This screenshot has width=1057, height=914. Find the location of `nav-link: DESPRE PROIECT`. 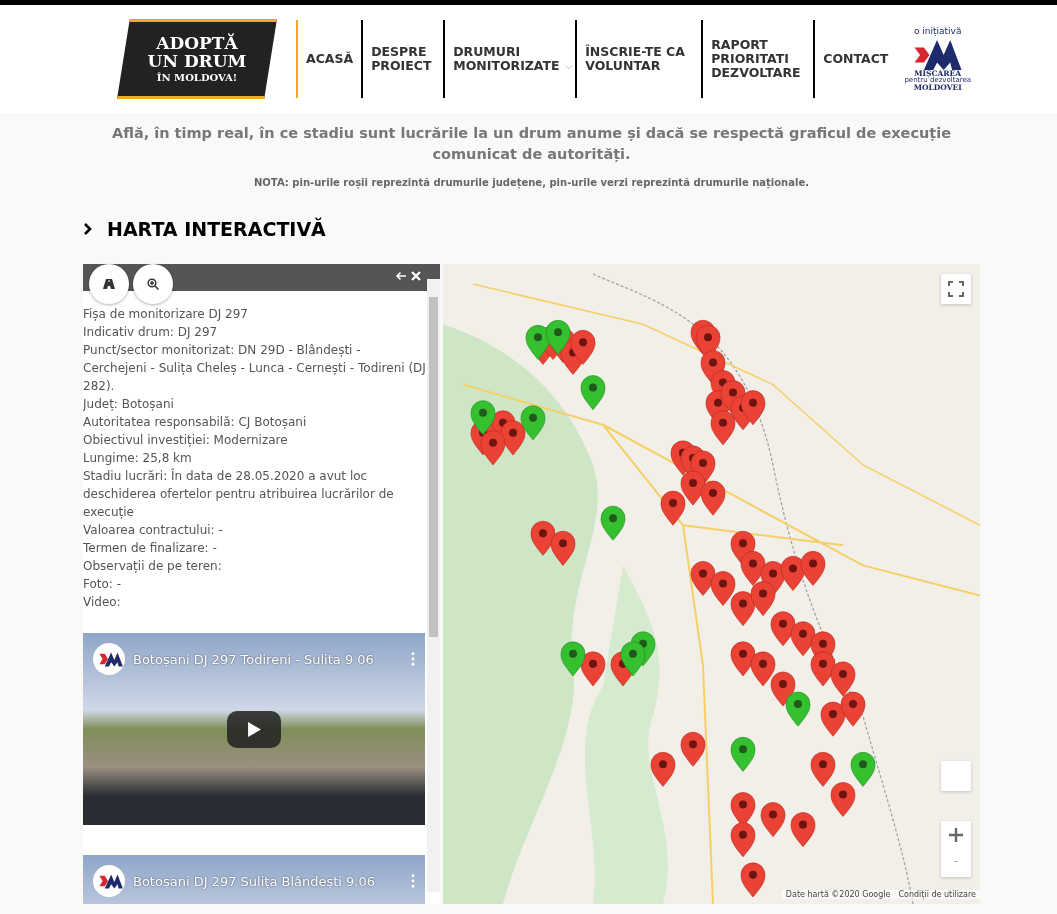

nav-link: DESPRE PROIECT is located at coordinates (402, 59).